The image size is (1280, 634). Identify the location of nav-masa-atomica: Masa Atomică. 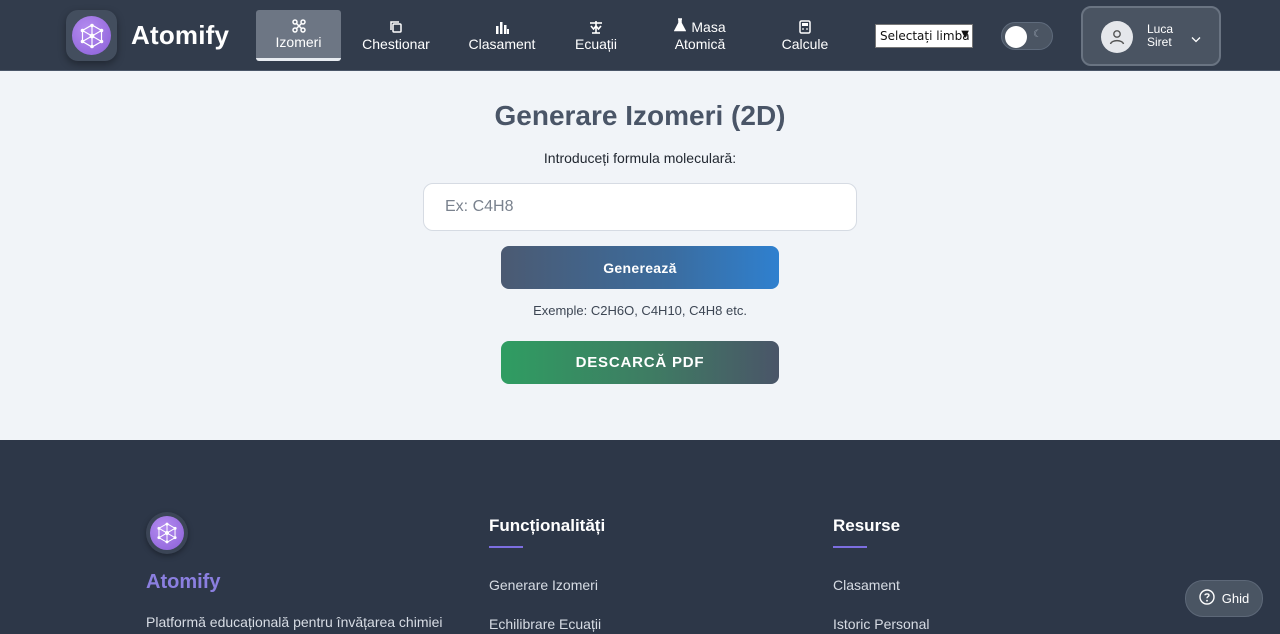
(700, 35).